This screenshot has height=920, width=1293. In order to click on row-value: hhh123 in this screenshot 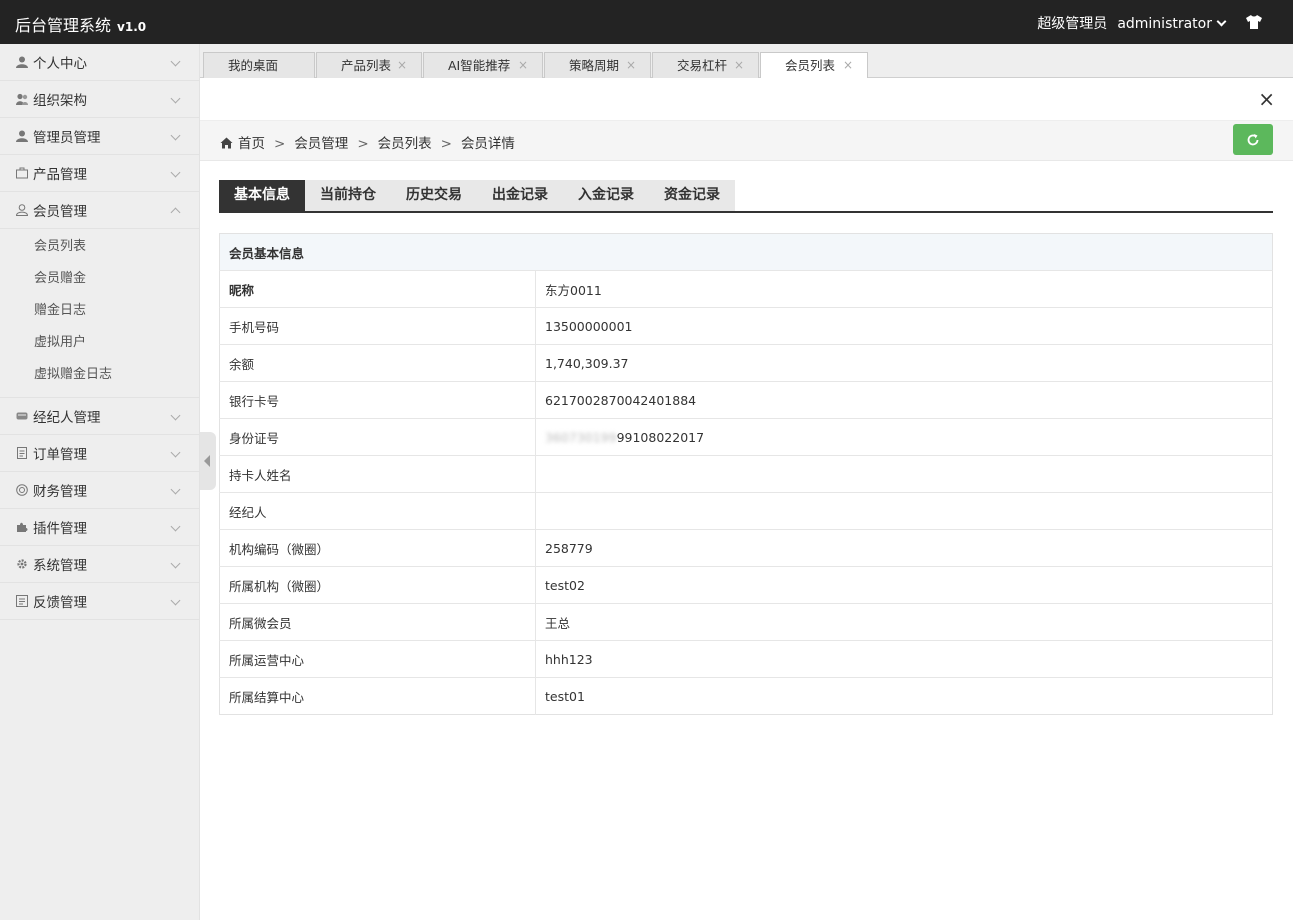, I will do `click(904, 659)`.